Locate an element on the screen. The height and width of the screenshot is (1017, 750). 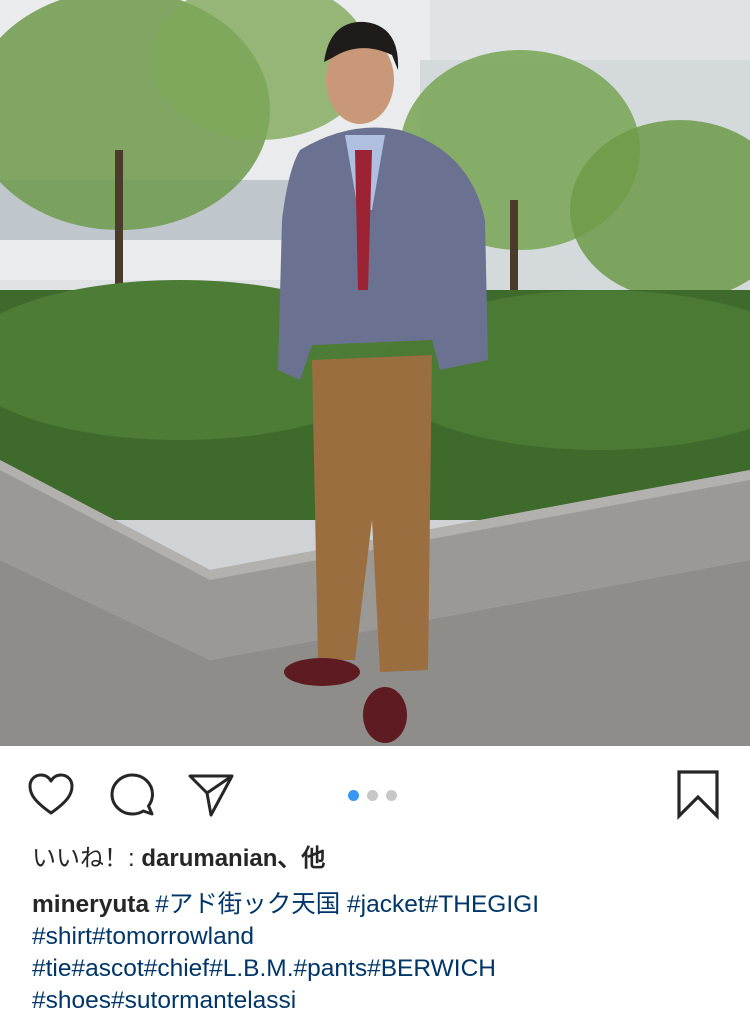
post-action-bar is located at coordinates (375, 794).